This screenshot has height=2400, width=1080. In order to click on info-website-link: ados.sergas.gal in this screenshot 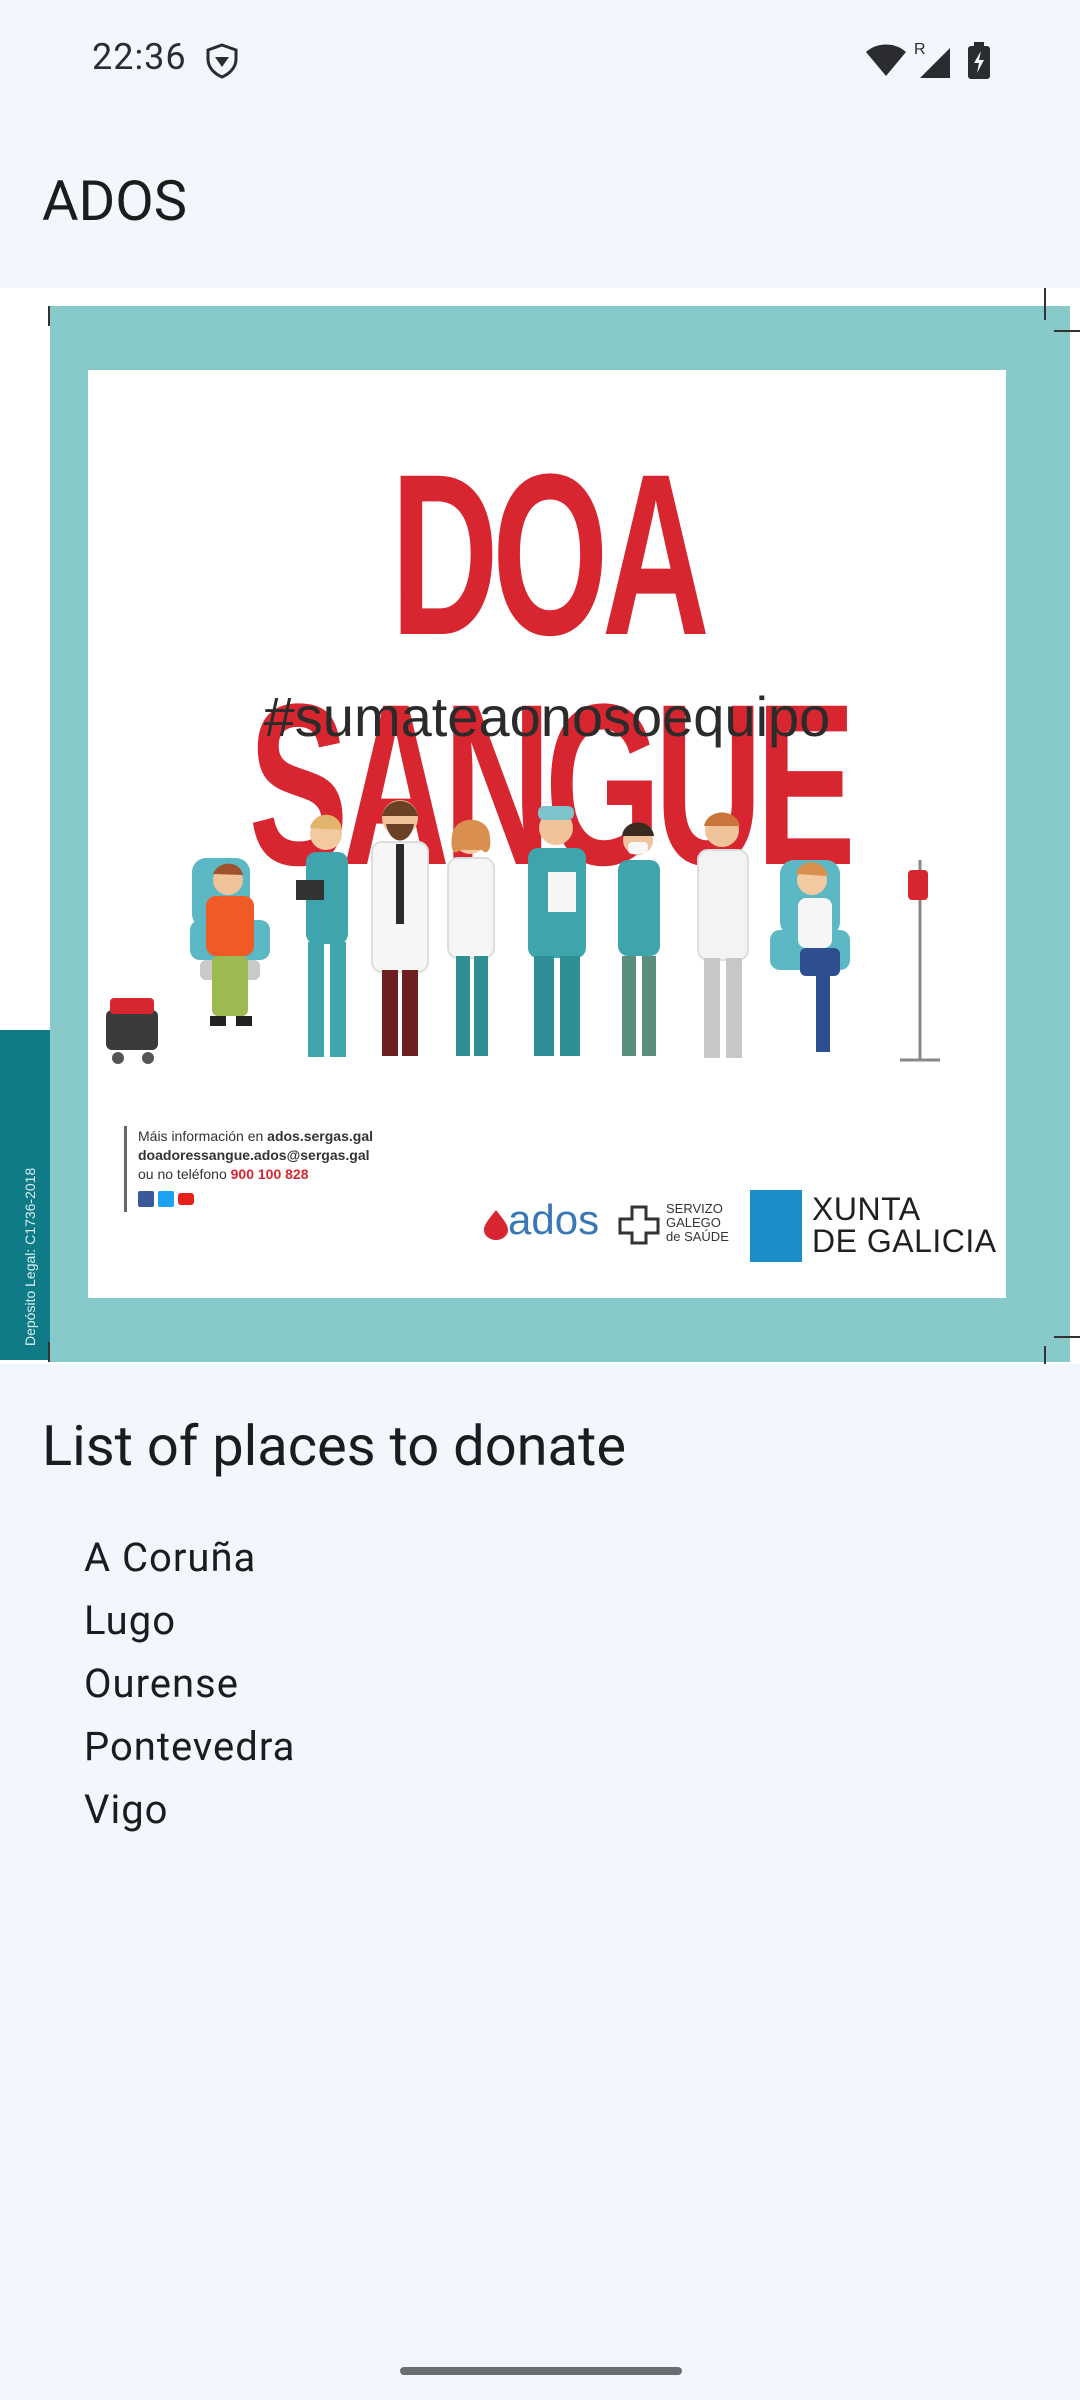, I will do `click(320, 1136)`.